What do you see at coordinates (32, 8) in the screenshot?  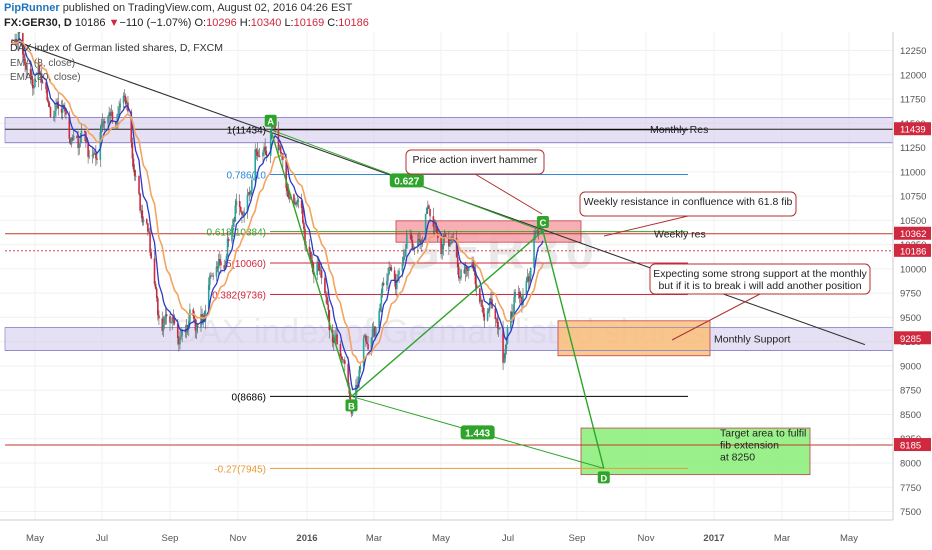 I see `author-name: PipRunner` at bounding box center [32, 8].